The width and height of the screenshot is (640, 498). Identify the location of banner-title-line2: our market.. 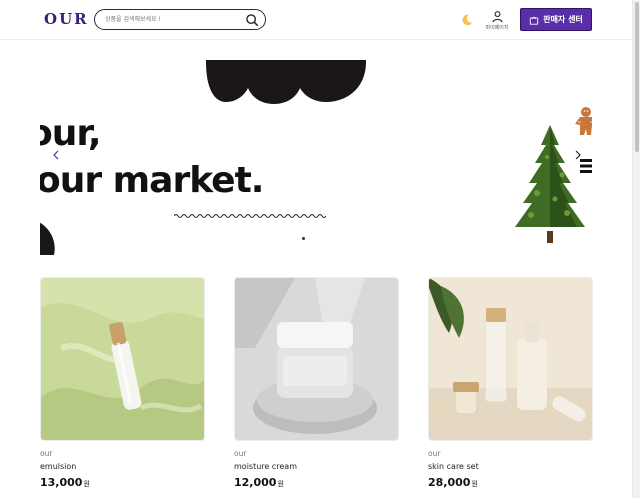
(152, 180).